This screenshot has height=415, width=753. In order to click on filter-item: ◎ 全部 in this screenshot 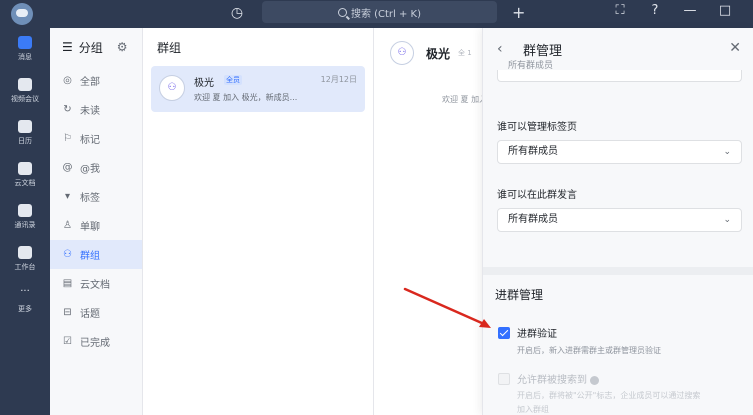, I will do `click(96, 80)`.